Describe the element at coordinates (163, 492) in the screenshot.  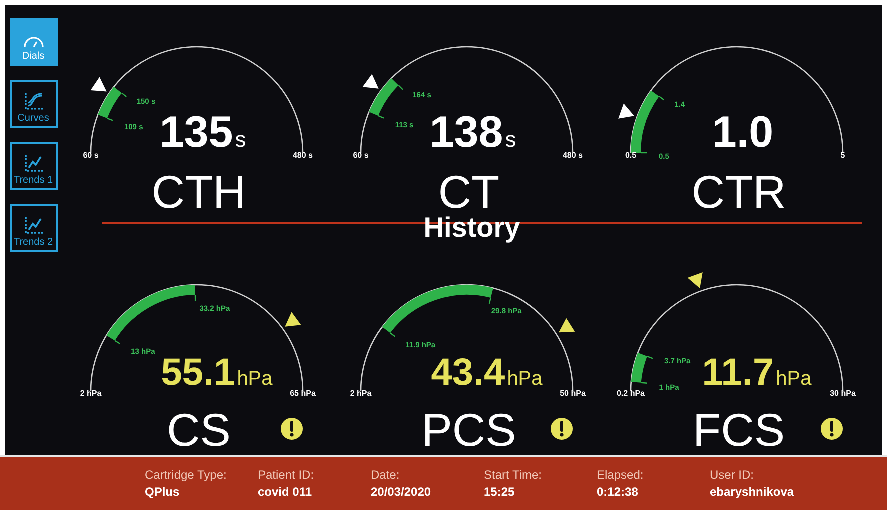
I see `field-value: QPlus` at that location.